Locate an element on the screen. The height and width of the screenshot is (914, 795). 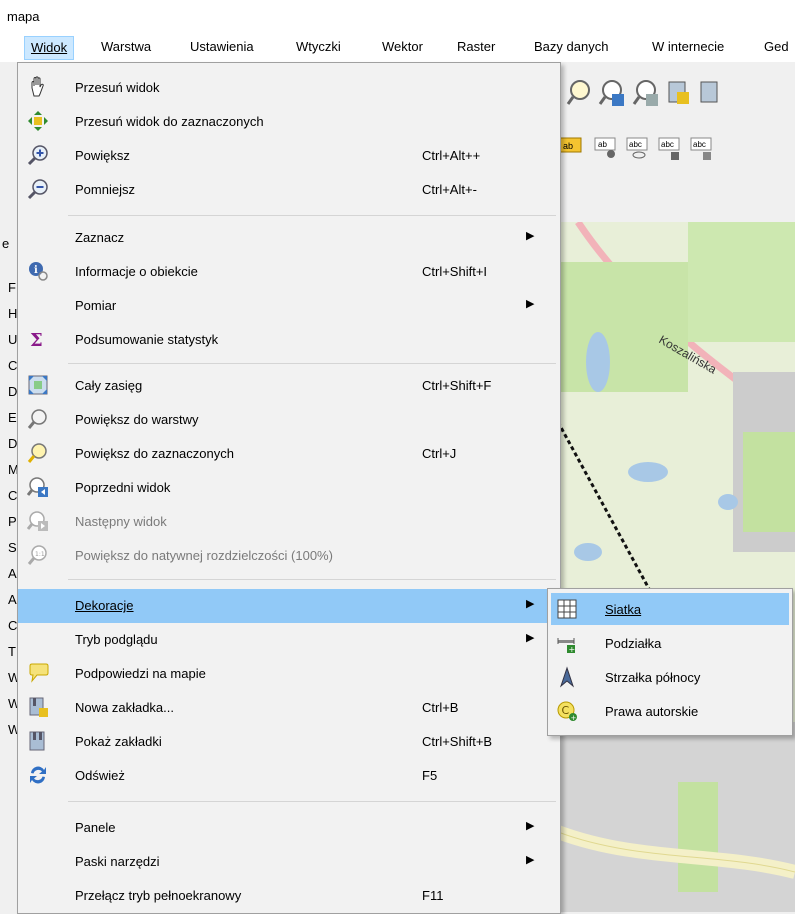
menubar-widok-label: Widok is located at coordinates (49, 47).